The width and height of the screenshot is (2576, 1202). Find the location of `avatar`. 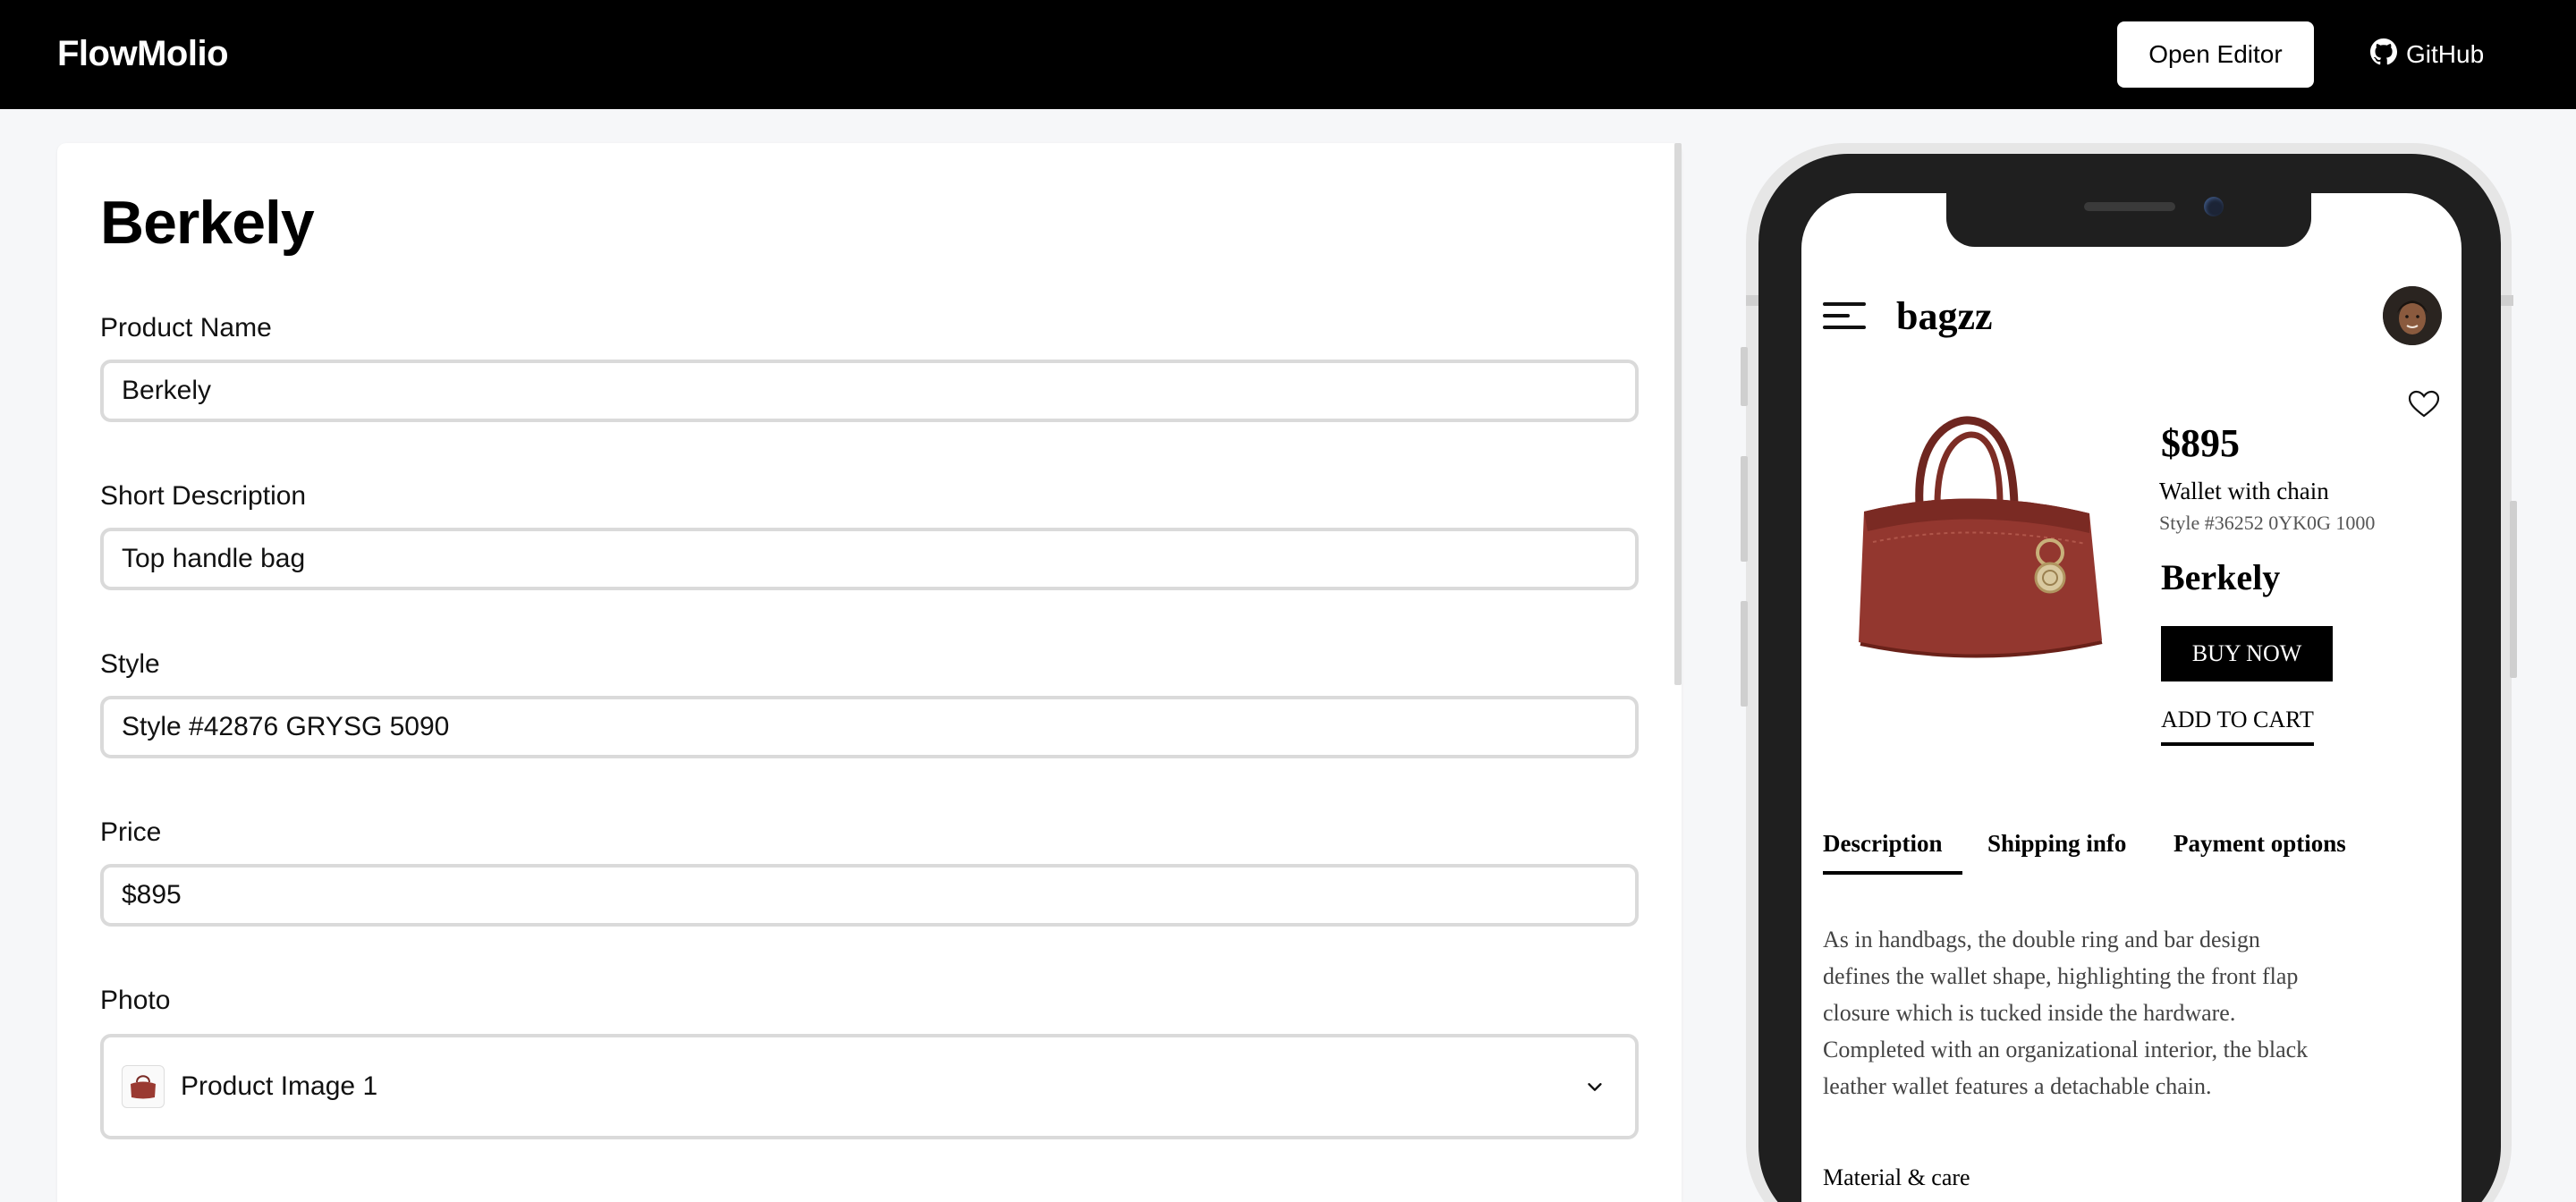

avatar is located at coordinates (2412, 315).